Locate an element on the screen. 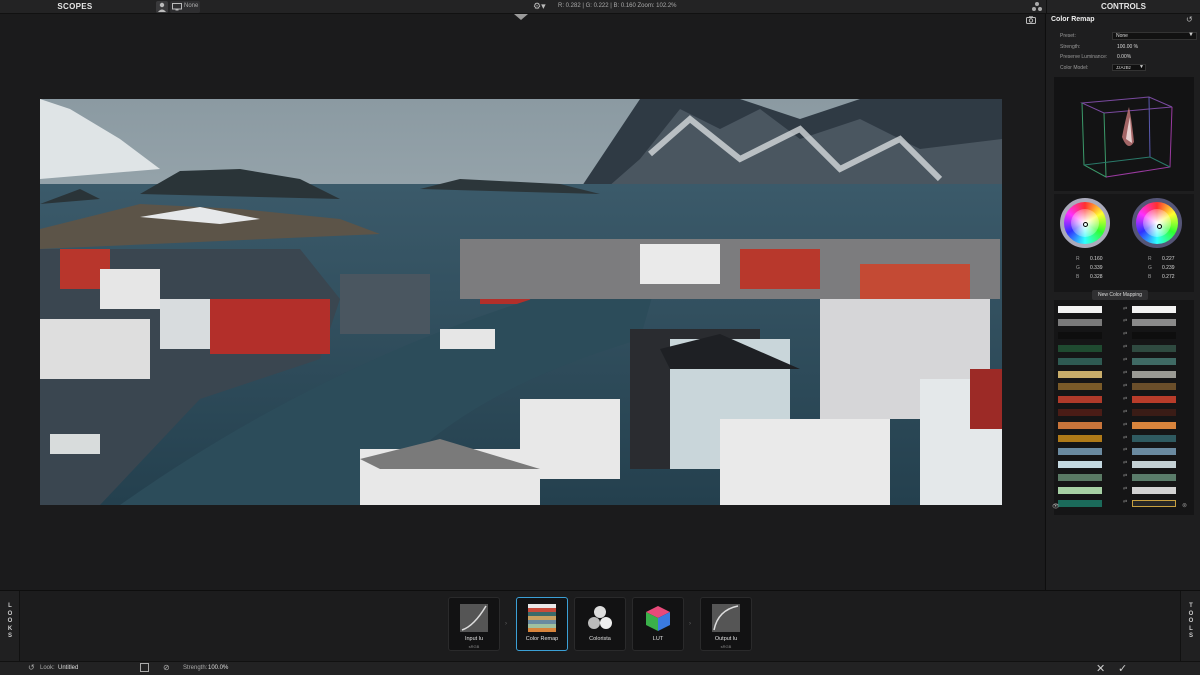  camera-icon is located at coordinates (1031, 20).